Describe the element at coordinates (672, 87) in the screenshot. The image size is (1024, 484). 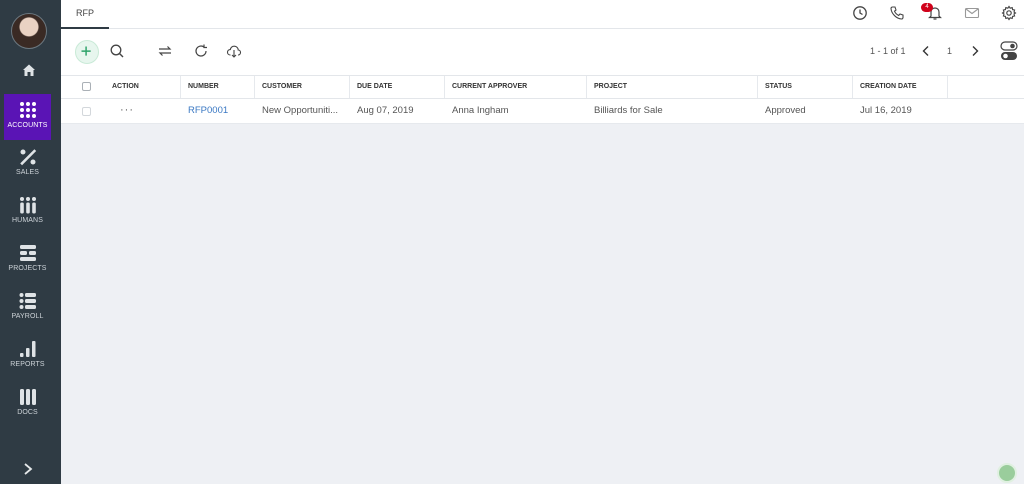
I see `column-header-project: PROJECT` at that location.